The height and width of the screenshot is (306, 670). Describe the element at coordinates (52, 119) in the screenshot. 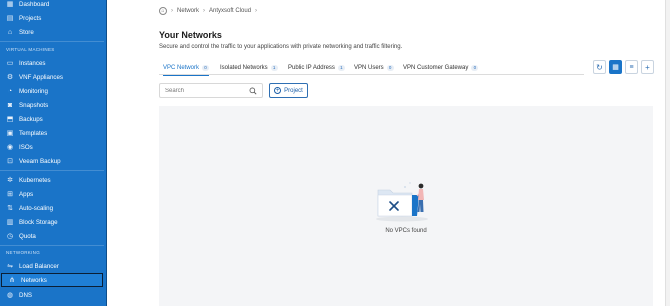

I see `sidebar-item-backups: ⬒ Backups` at that location.